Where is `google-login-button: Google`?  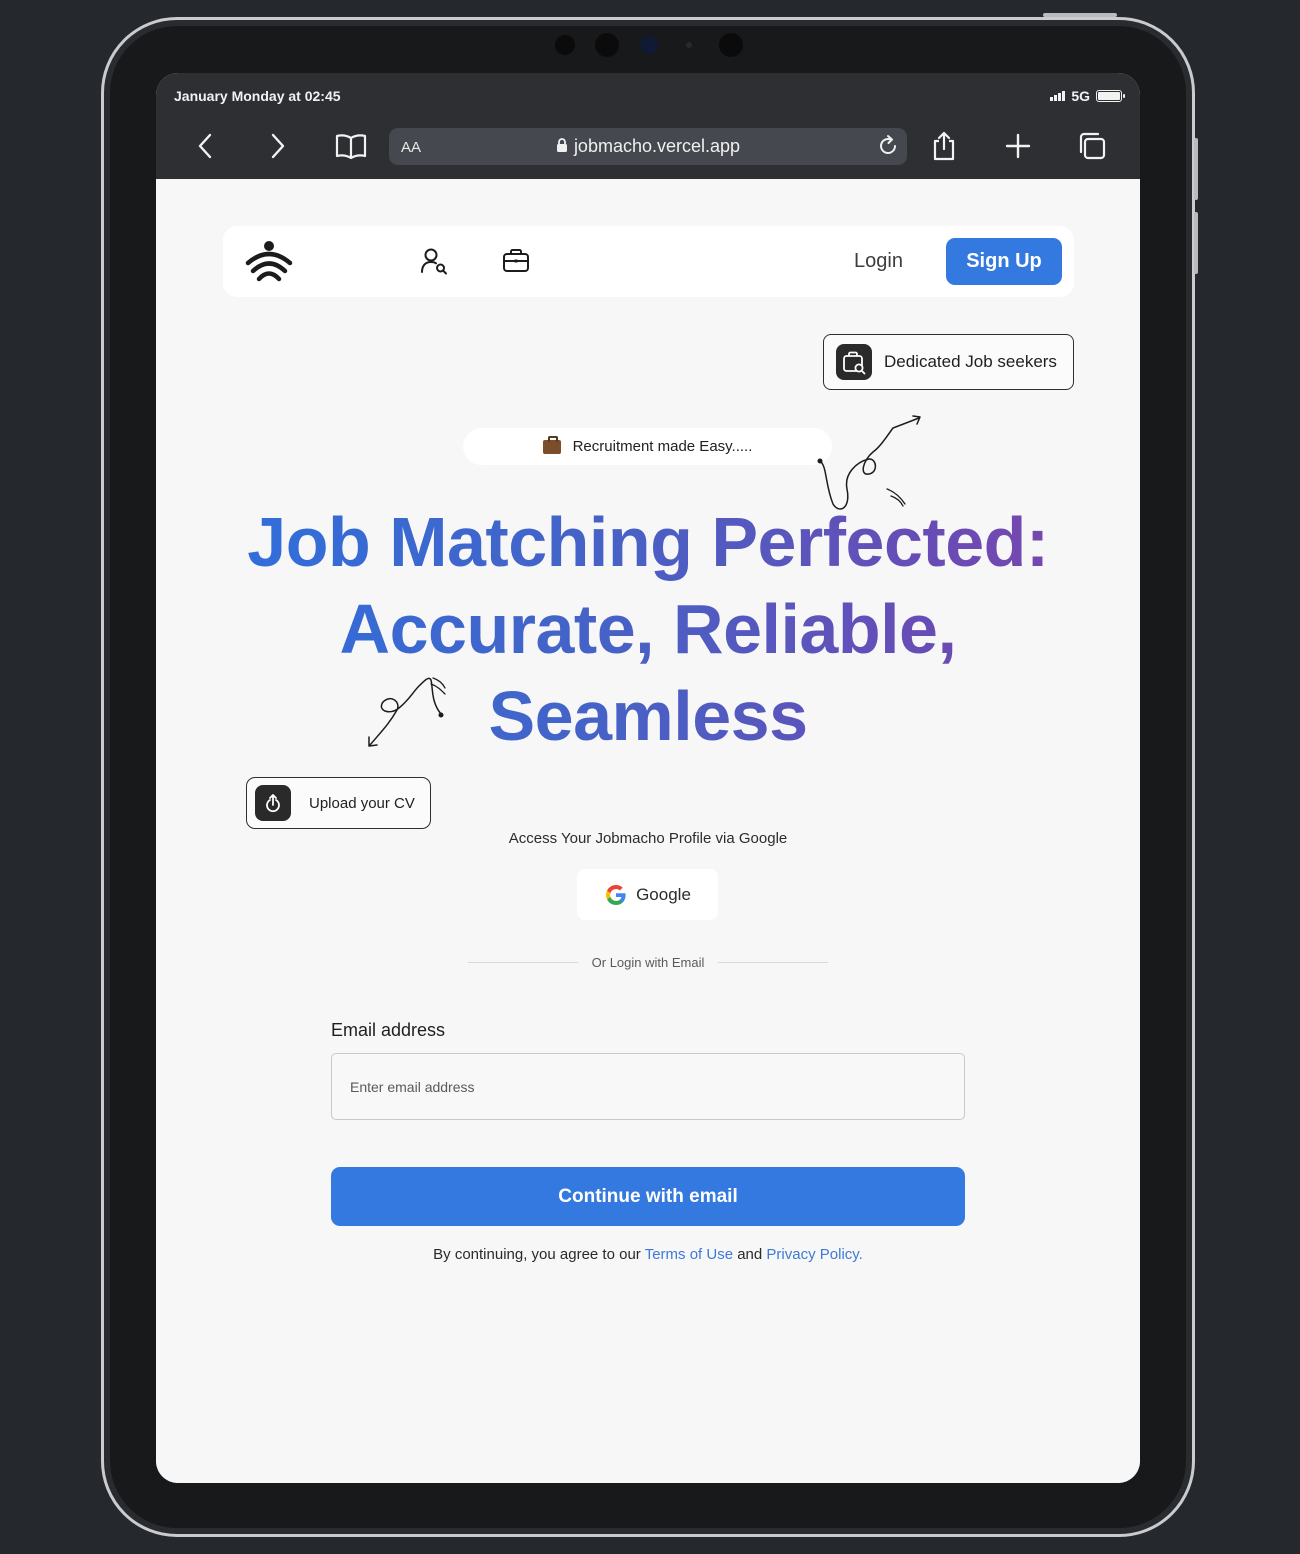 google-login-button: Google is located at coordinates (647, 894).